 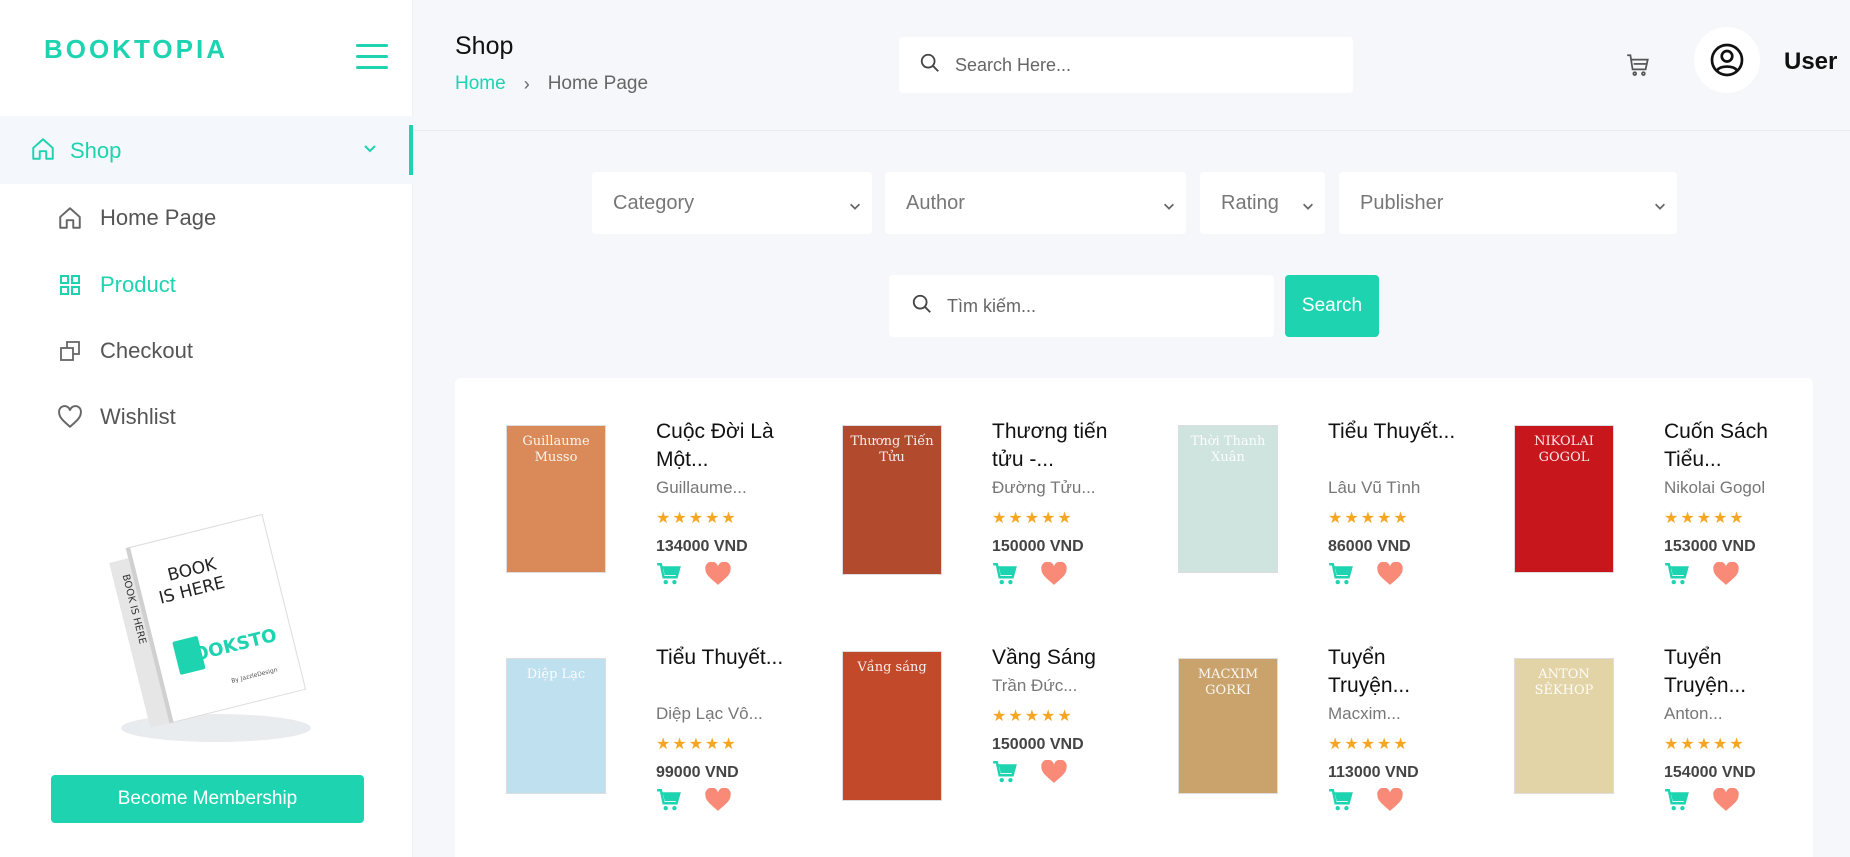 I want to click on grid-icon, so click(x=70, y=285).